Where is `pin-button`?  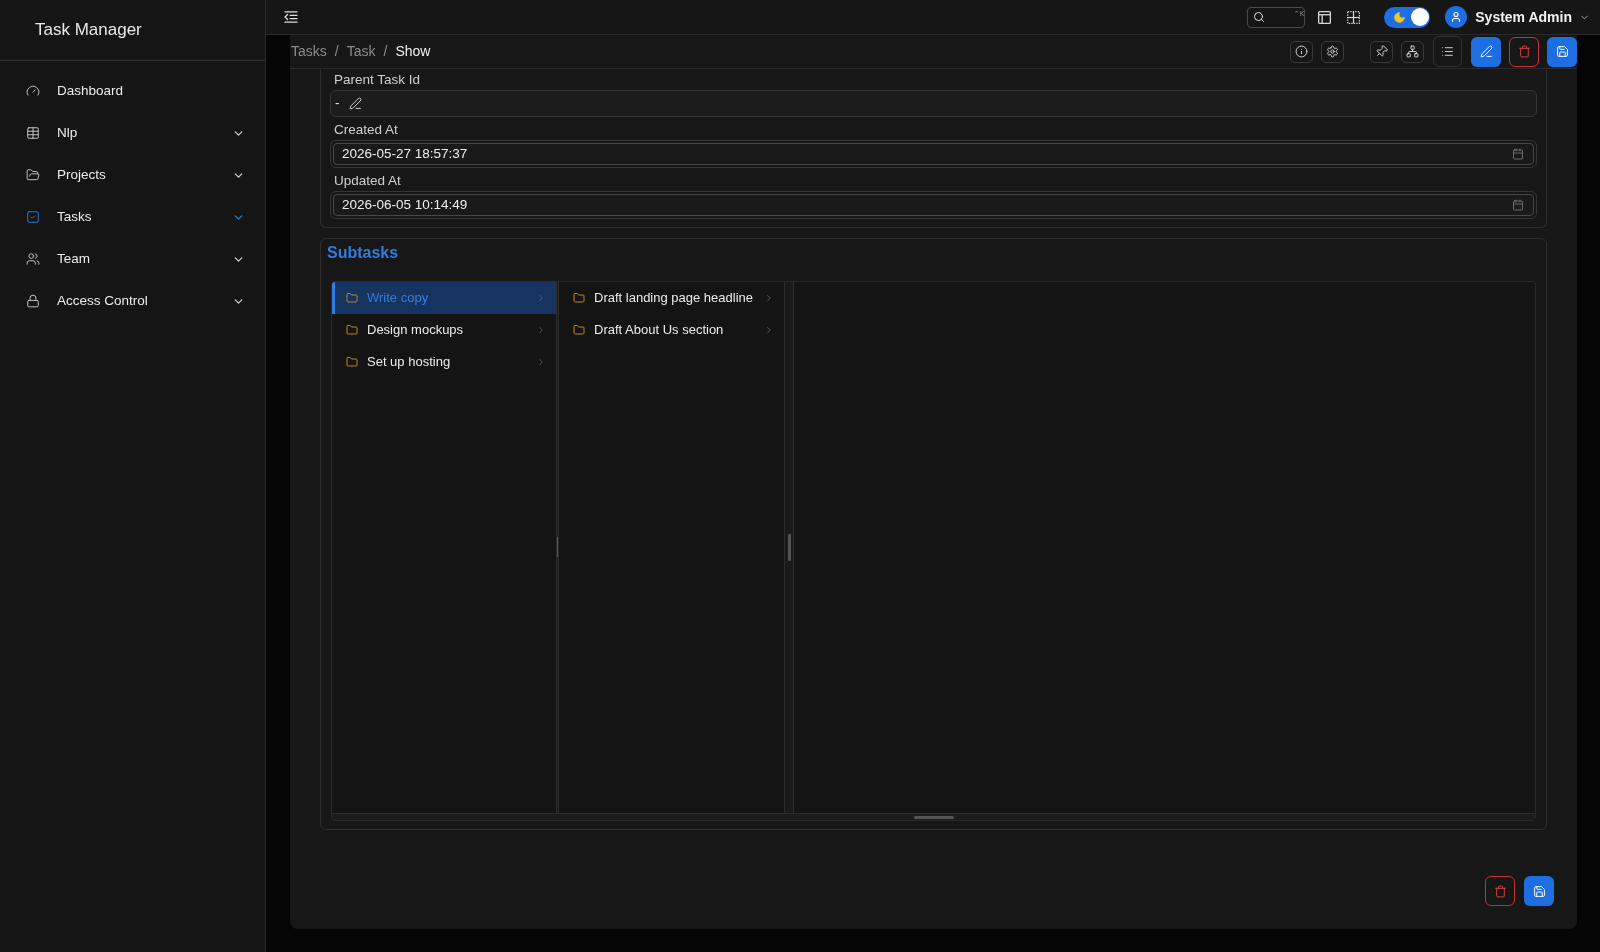 pin-button is located at coordinates (1381, 51).